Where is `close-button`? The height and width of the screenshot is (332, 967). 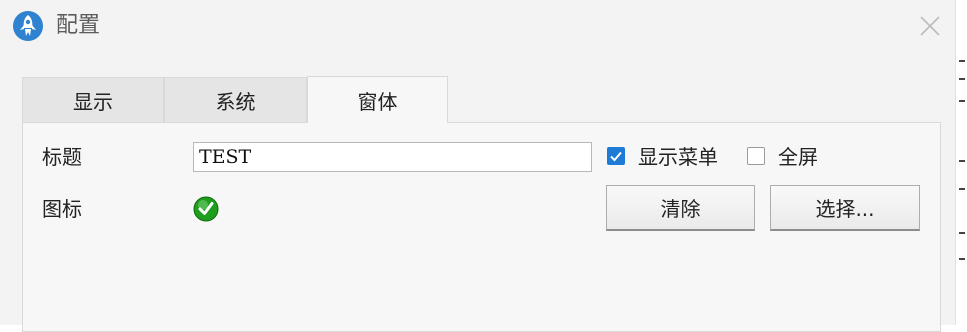 close-button is located at coordinates (930, 26).